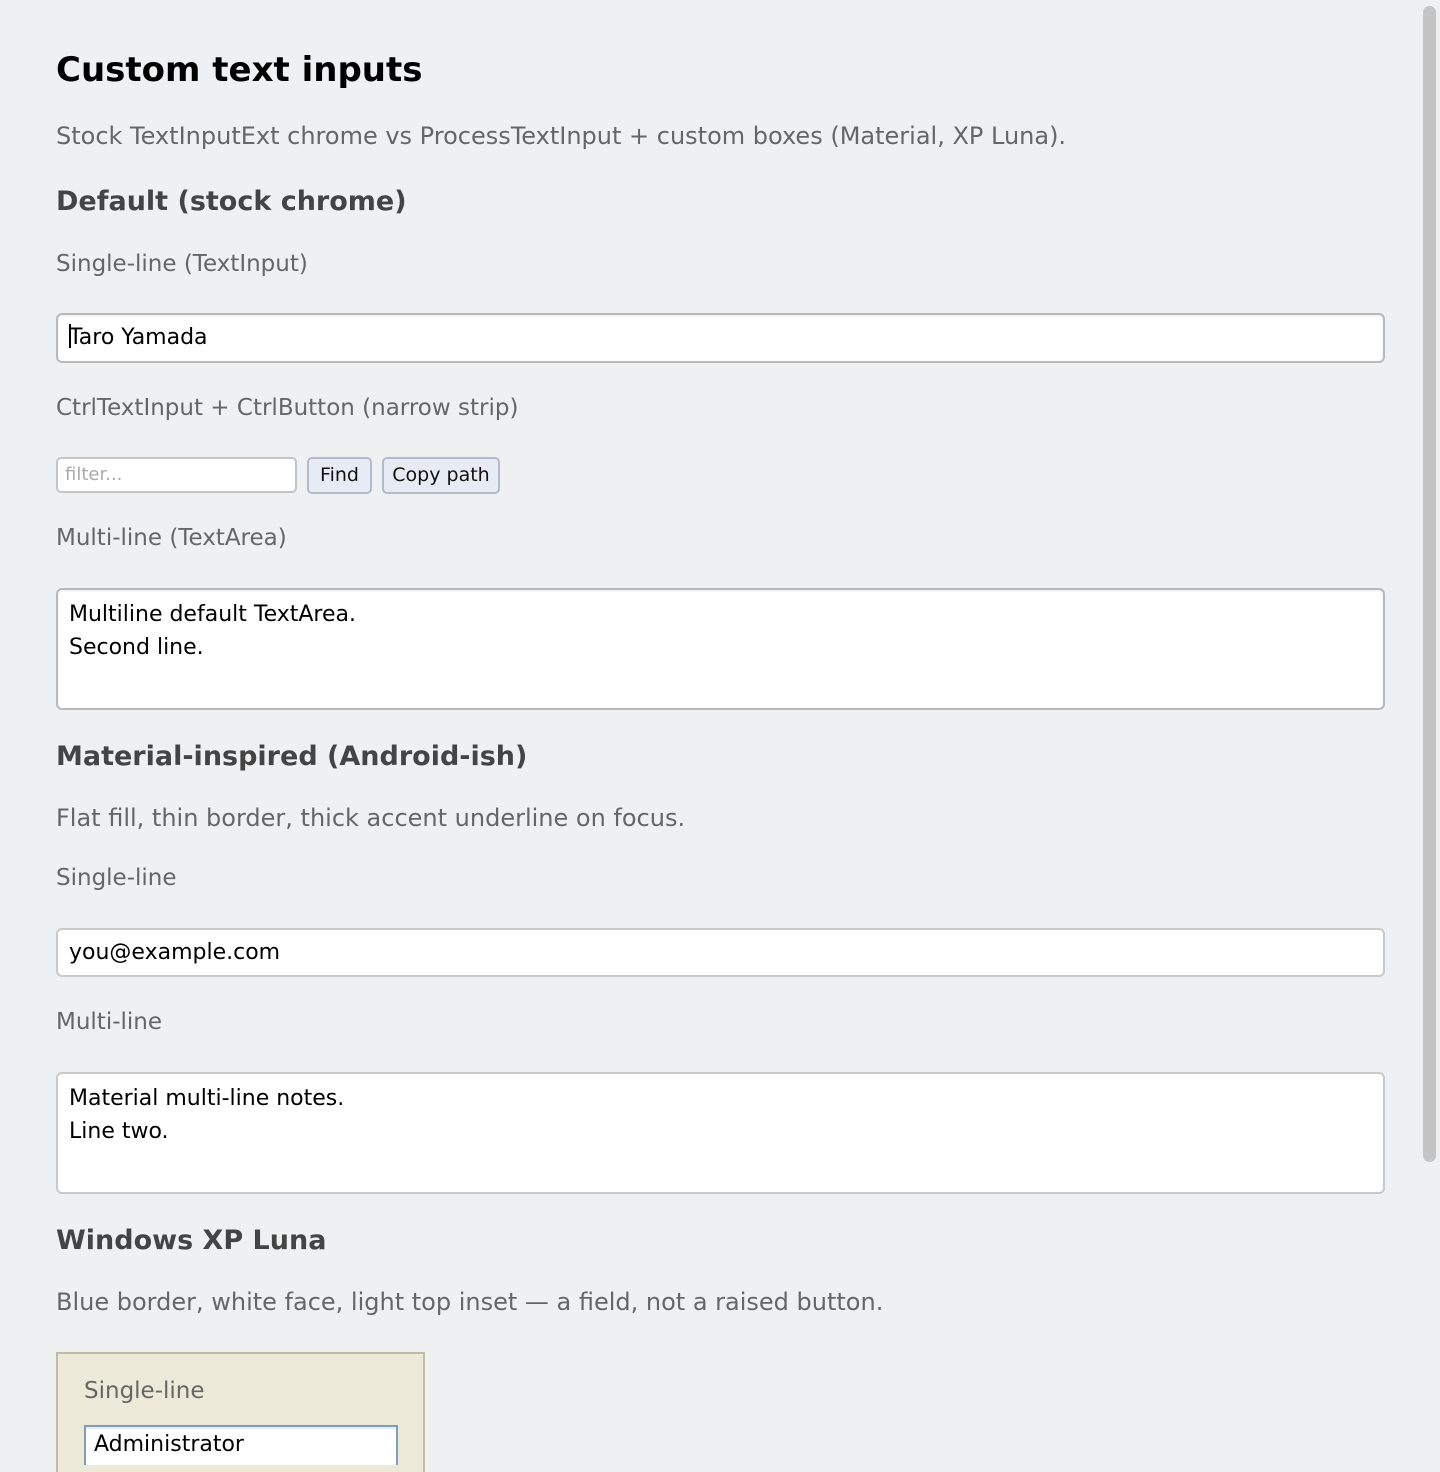  What do you see at coordinates (240, 1412) in the screenshot?
I see `luna-panel: Single-line Administrator` at bounding box center [240, 1412].